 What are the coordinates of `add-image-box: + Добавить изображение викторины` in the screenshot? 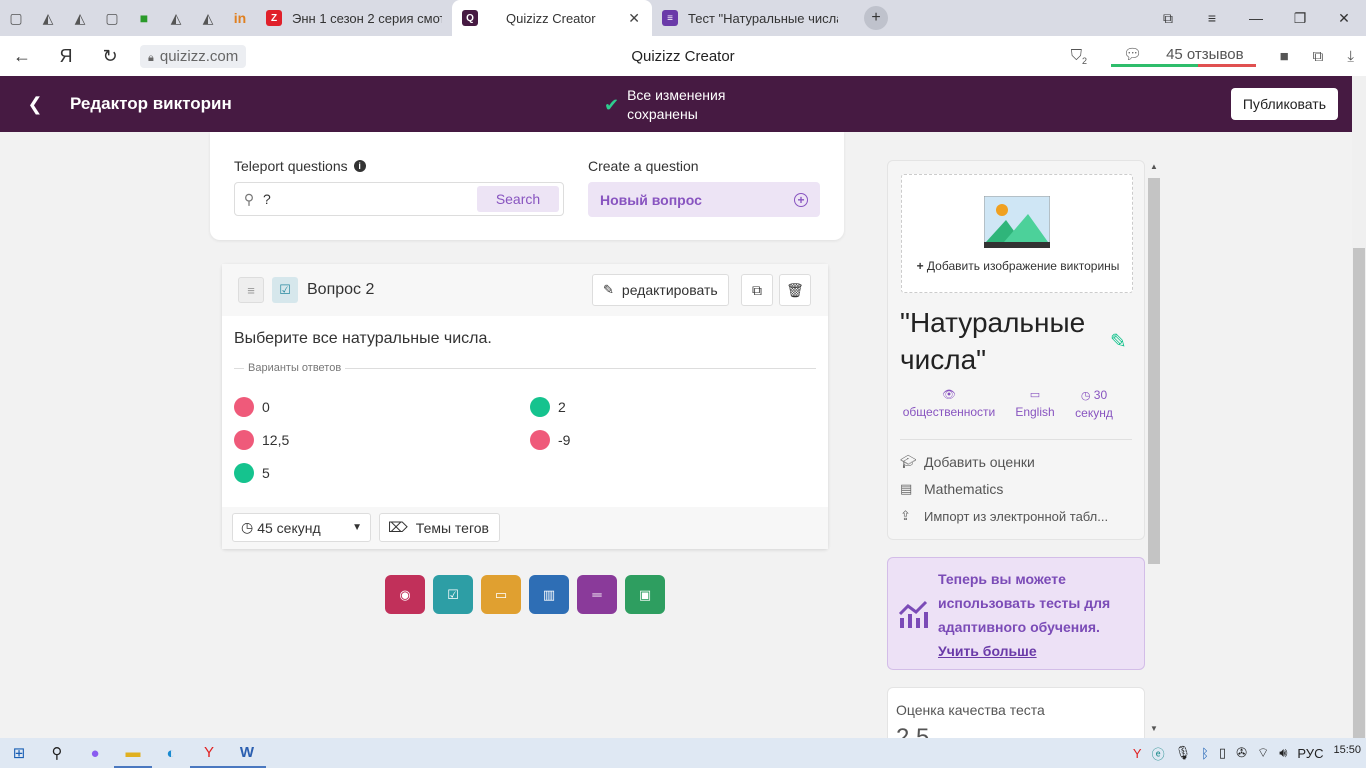 It's located at (1017, 233).